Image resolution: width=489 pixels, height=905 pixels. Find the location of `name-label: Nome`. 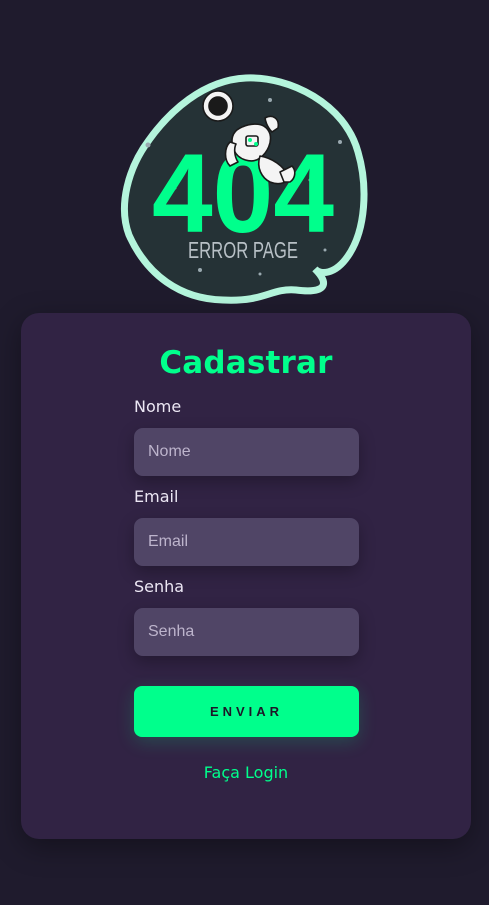

name-label: Nome is located at coordinates (158, 406).